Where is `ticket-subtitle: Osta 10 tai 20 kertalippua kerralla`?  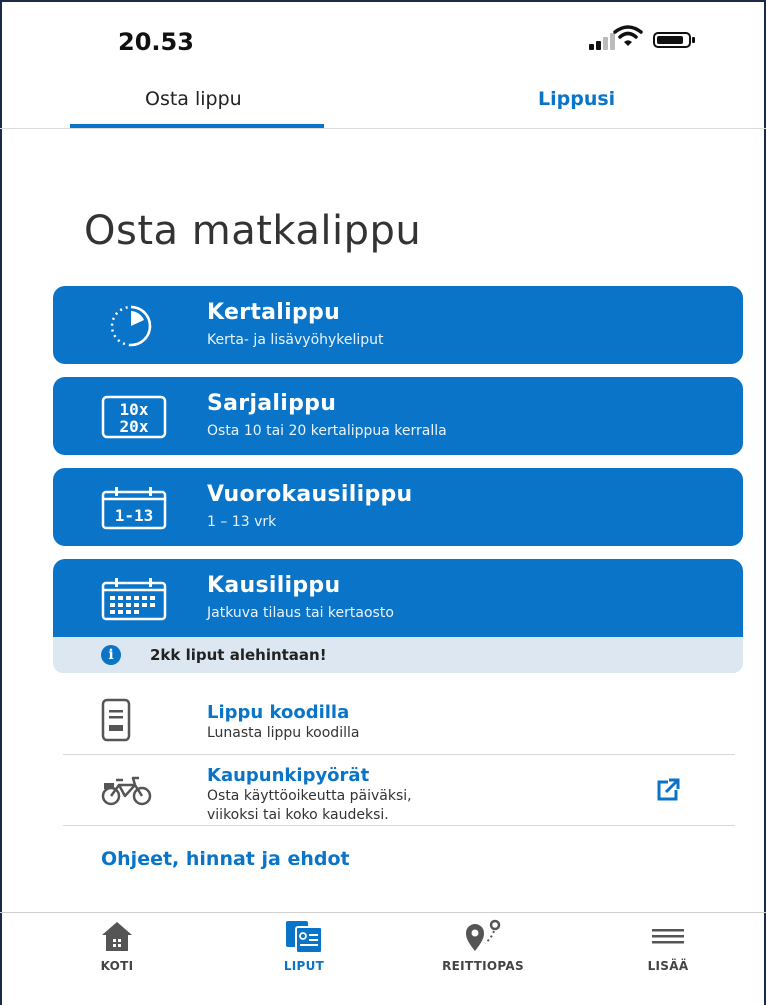
ticket-subtitle: Osta 10 tai 20 kertalippua kerralla is located at coordinates (327, 431).